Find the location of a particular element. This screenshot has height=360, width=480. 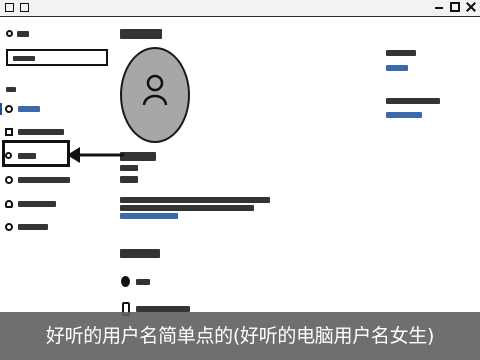

close-button is located at coordinates (471, 7).